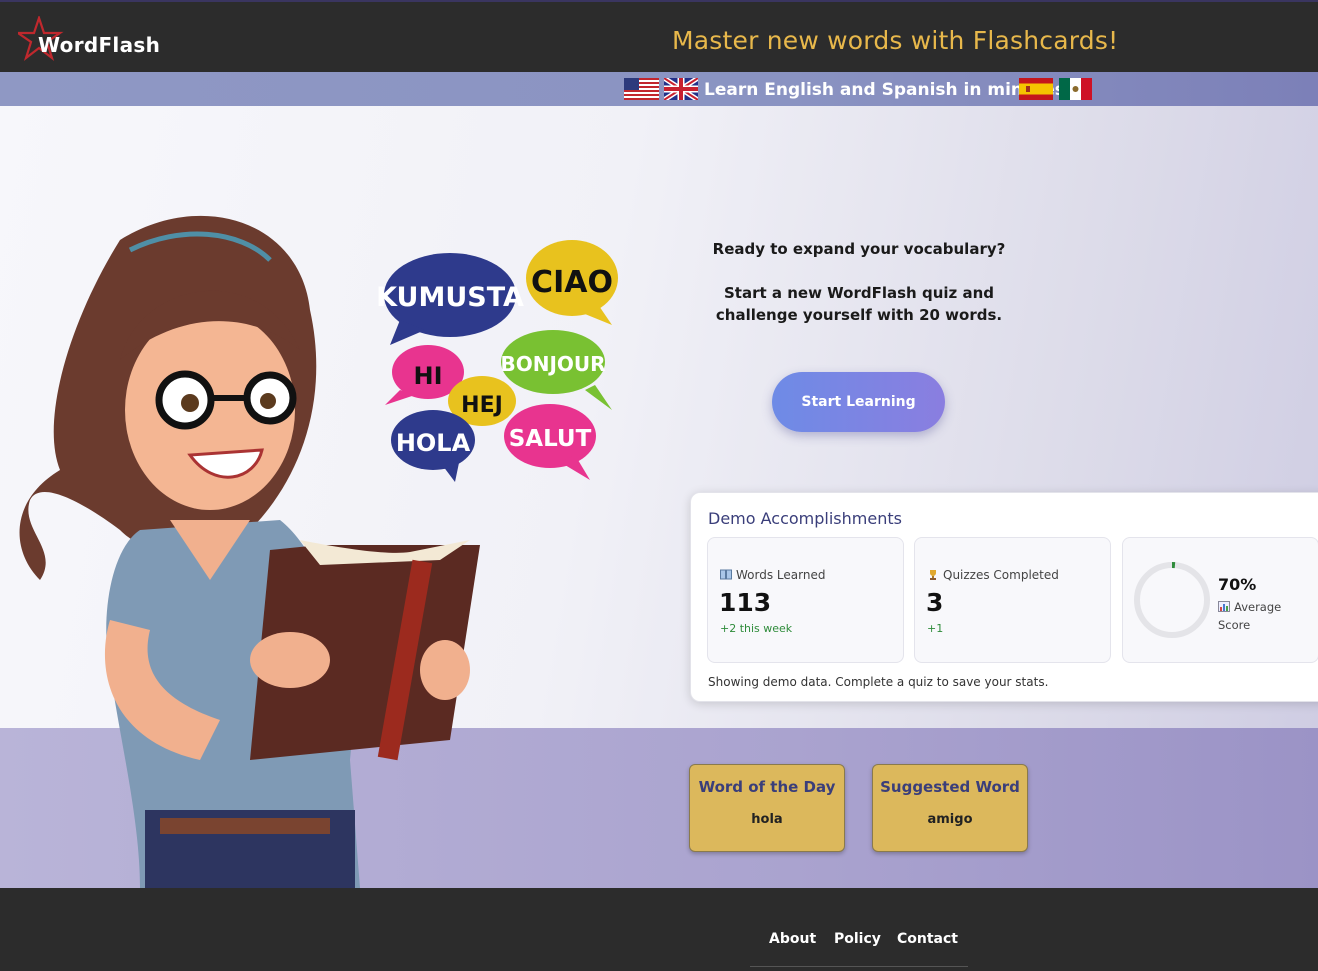 The height and width of the screenshot is (971, 1318). I want to click on logo-text: WordFlash, so click(99, 45).